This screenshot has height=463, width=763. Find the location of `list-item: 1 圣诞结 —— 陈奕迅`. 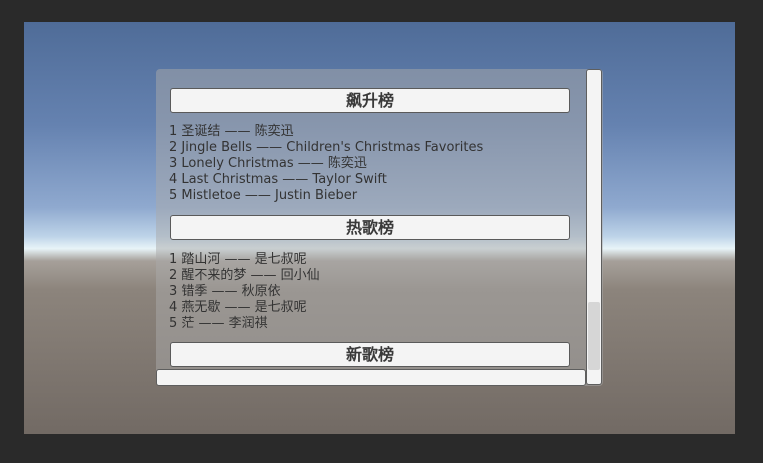

list-item: 1 圣诞结 —— 陈奕迅 is located at coordinates (326, 132).